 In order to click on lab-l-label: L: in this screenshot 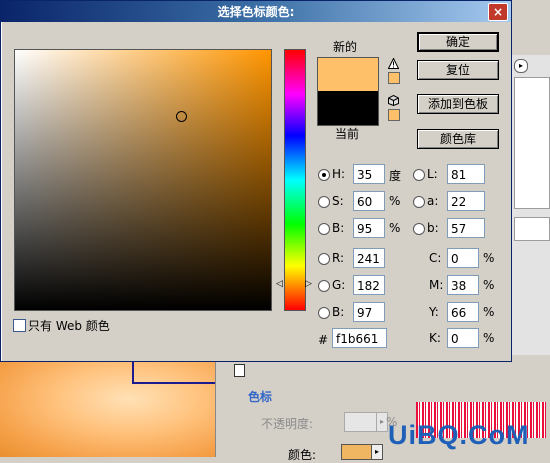, I will do `click(432, 174)`.